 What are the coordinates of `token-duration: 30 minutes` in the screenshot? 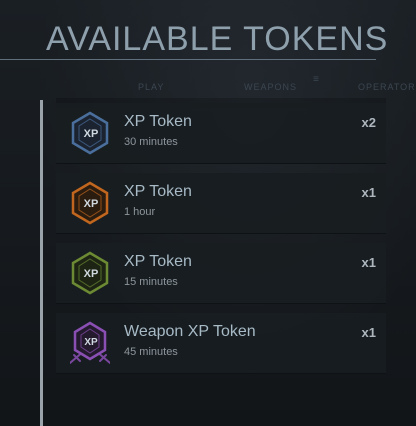 It's located at (151, 142).